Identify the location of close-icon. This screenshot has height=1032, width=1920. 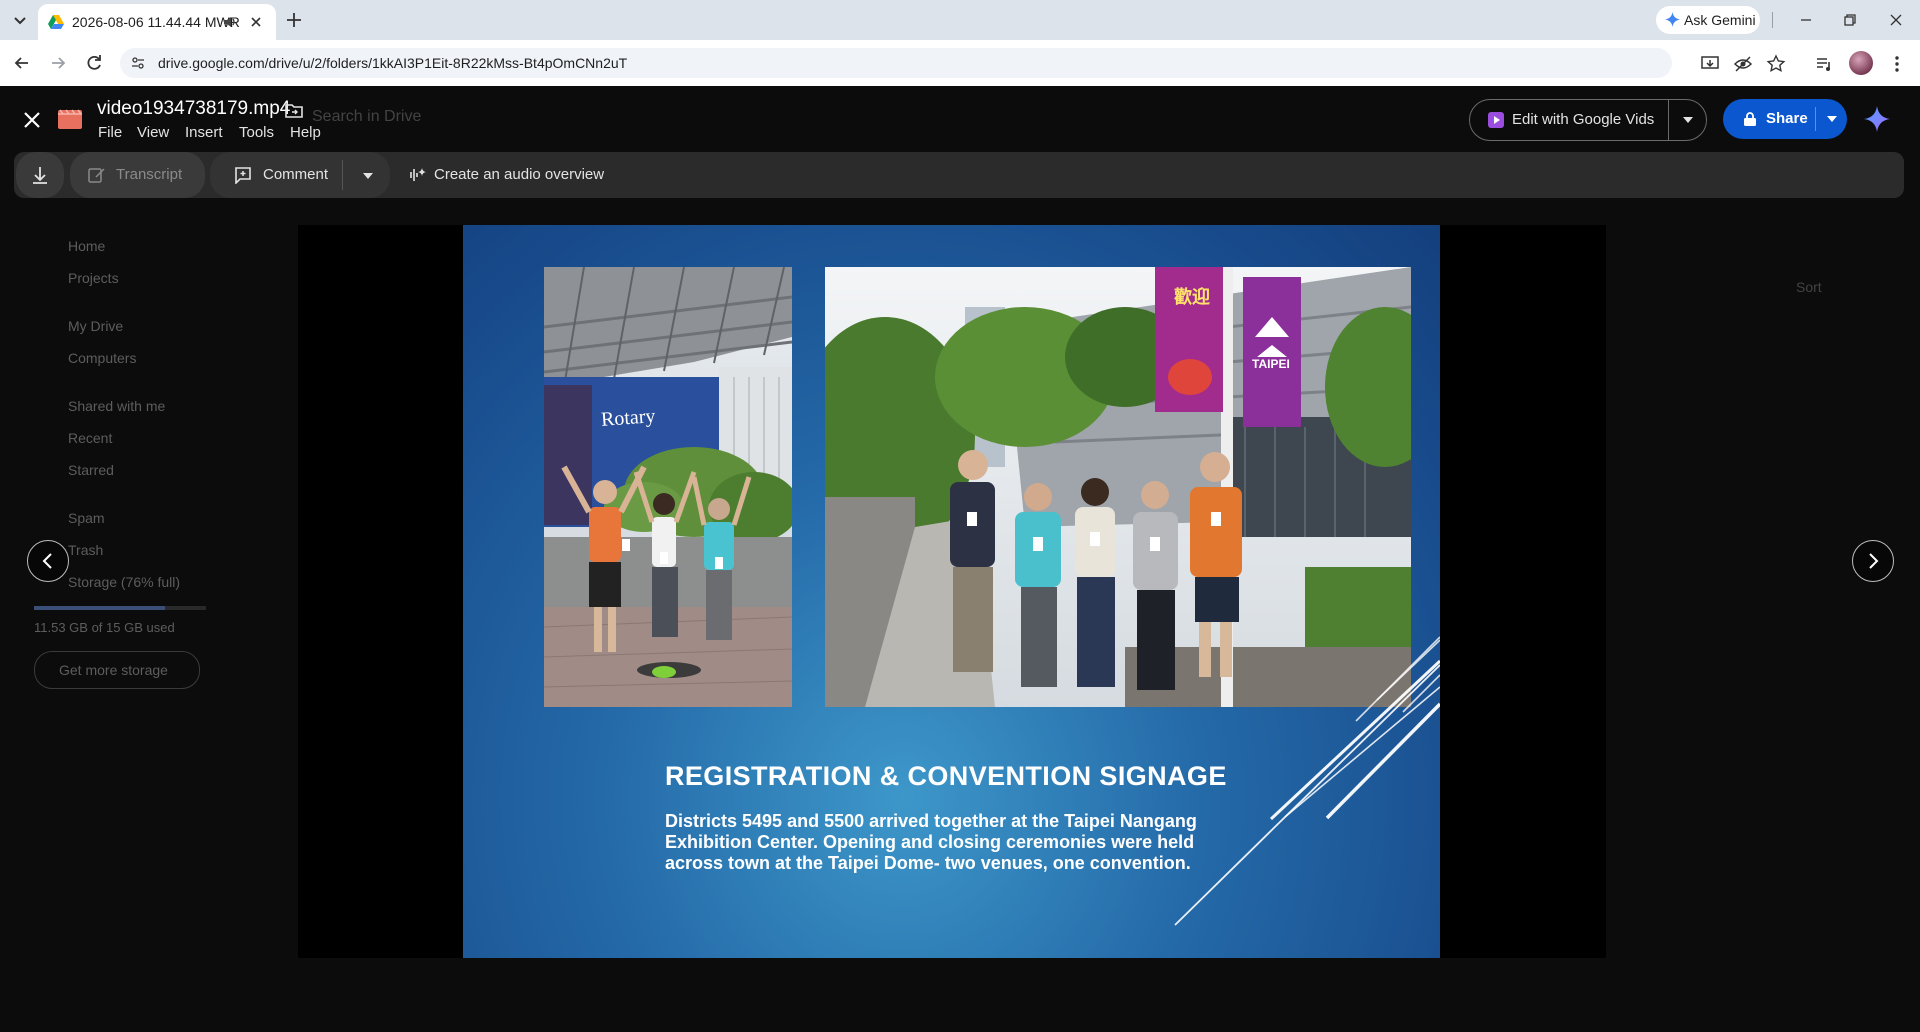
(32, 120).